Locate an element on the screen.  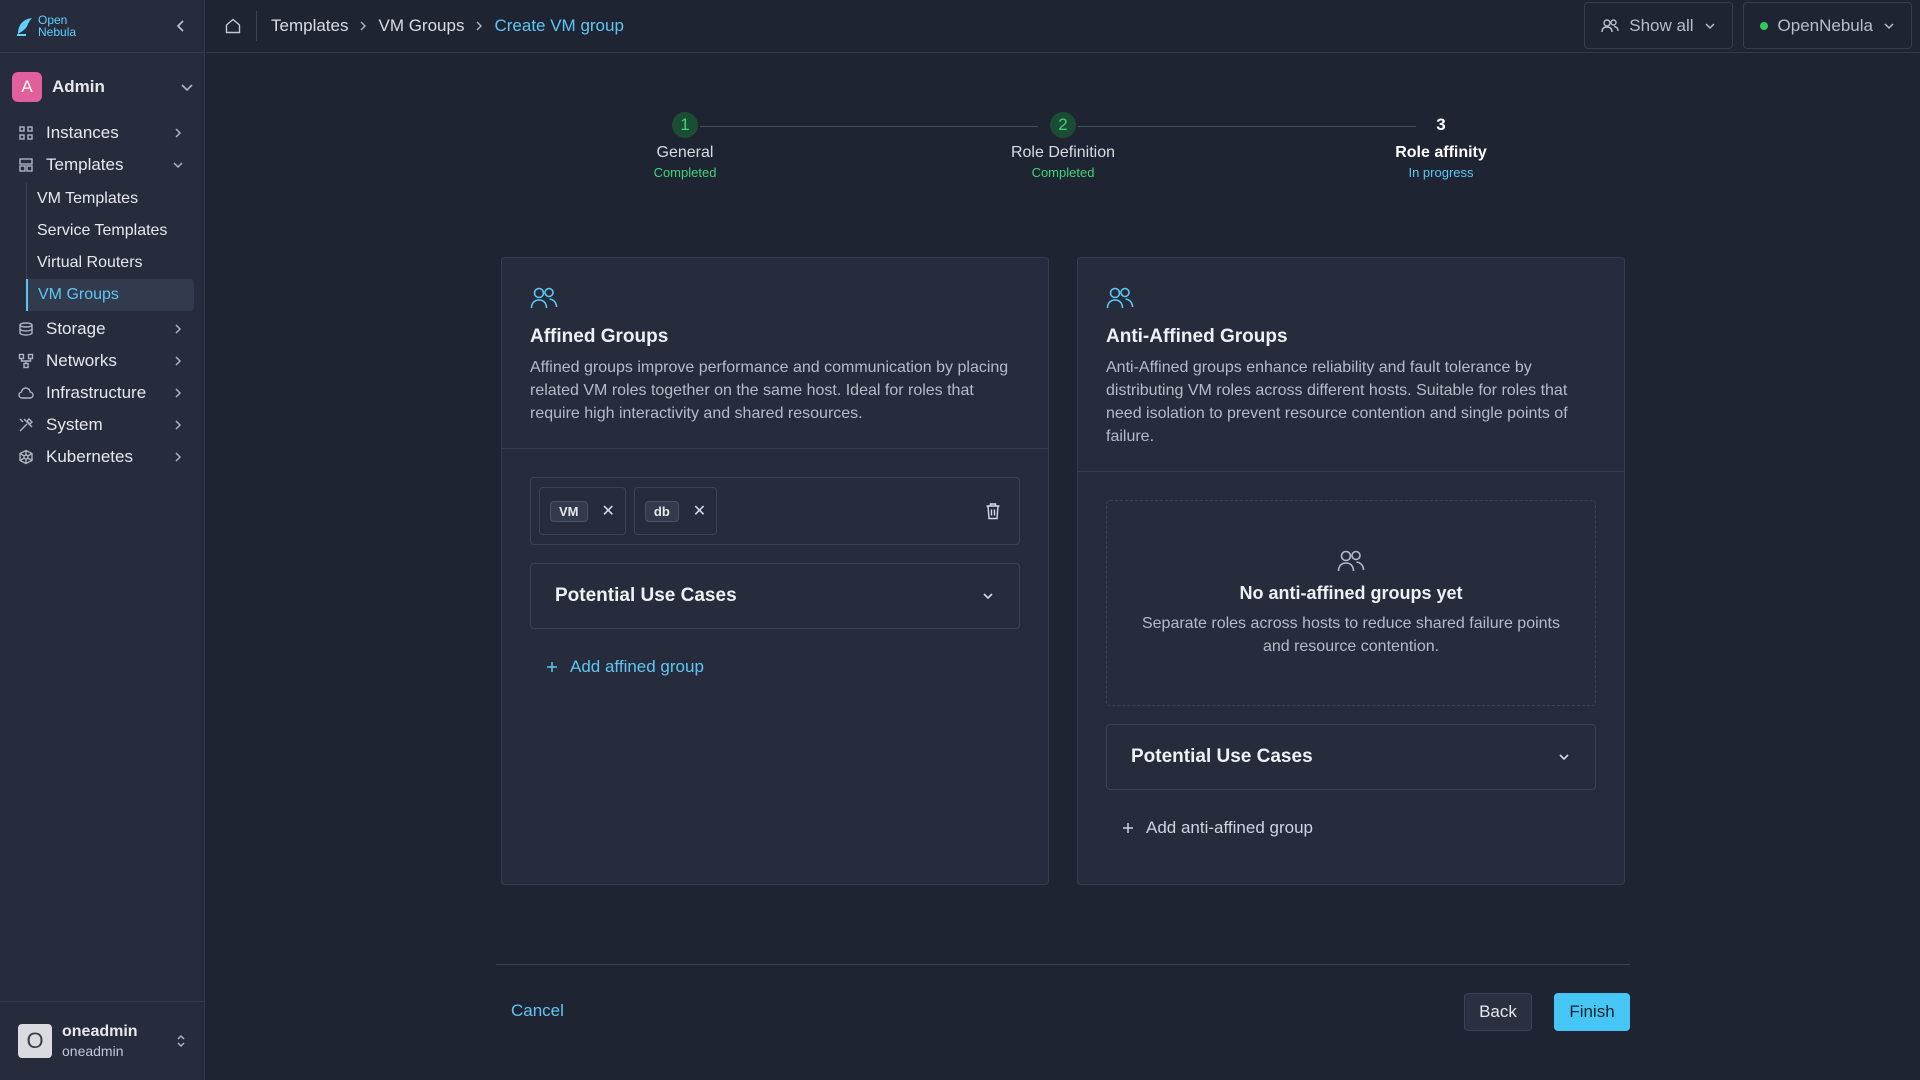
sidebar-item-networks: Networks is located at coordinates (102, 361).